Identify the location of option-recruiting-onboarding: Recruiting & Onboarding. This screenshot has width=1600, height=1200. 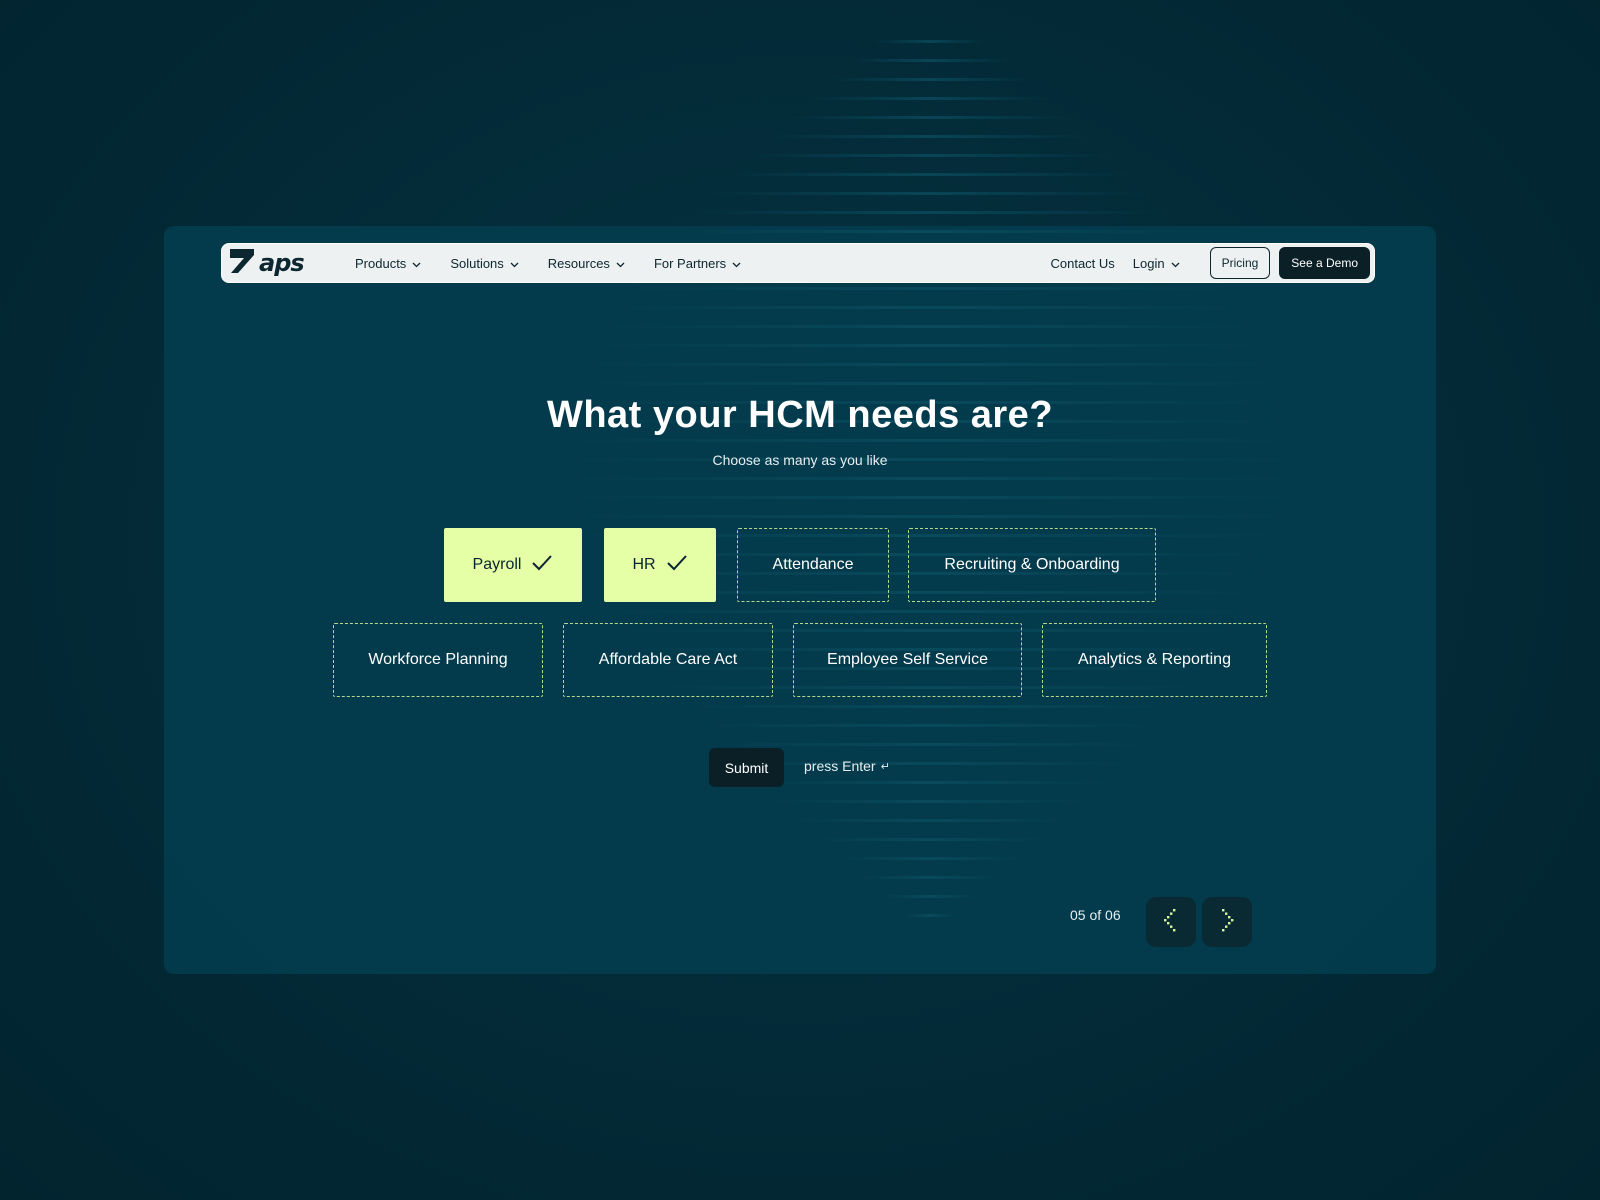
(1032, 565).